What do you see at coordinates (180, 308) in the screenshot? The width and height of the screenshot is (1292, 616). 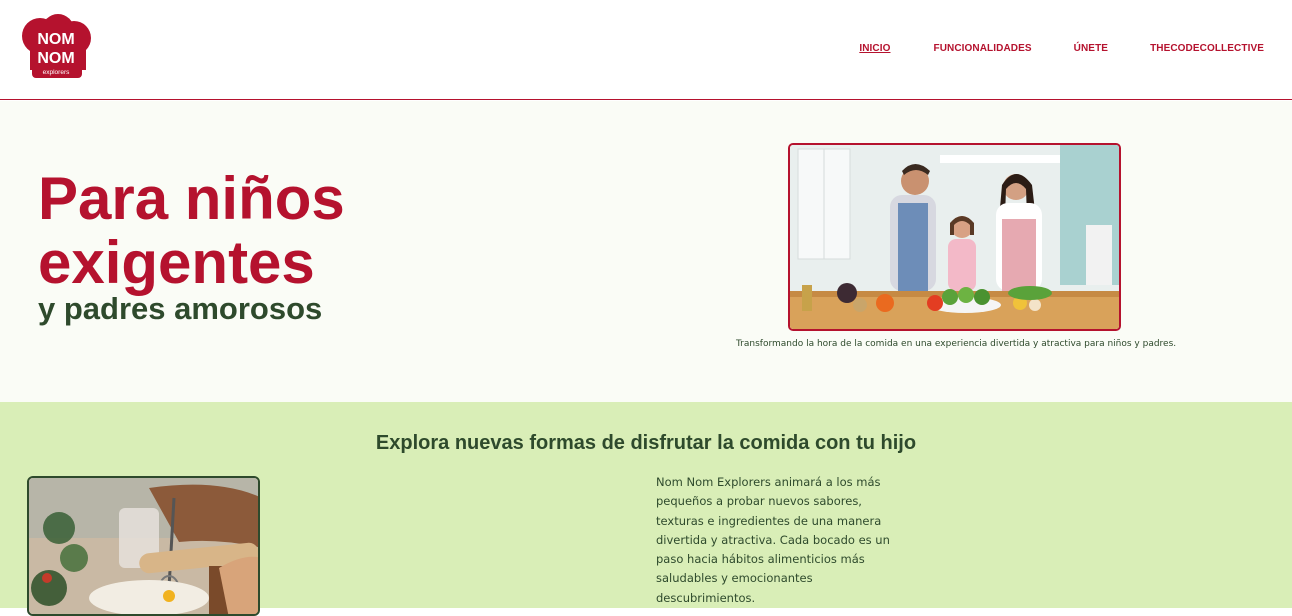 I see `hero-subtitle: y padres amorosos` at bounding box center [180, 308].